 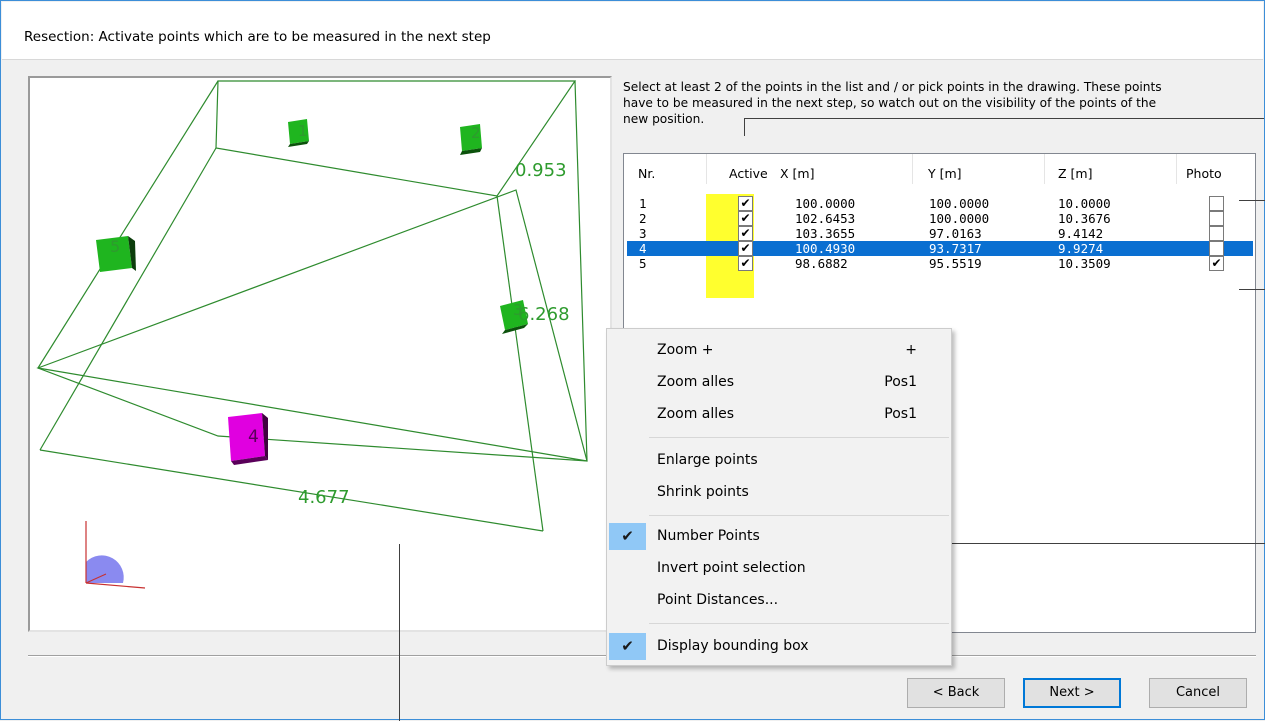 I want to click on column-header-y: Y [m], so click(x=945, y=173).